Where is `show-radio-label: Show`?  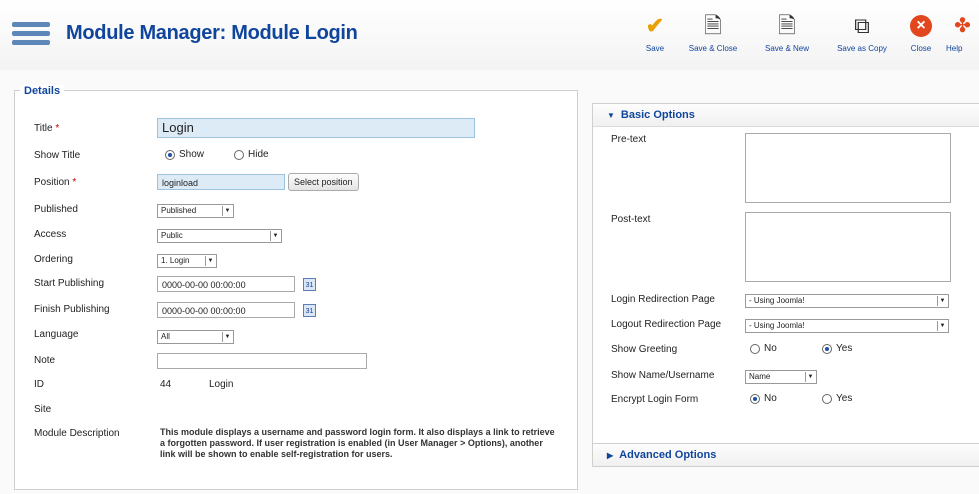
show-radio-label: Show is located at coordinates (192, 154).